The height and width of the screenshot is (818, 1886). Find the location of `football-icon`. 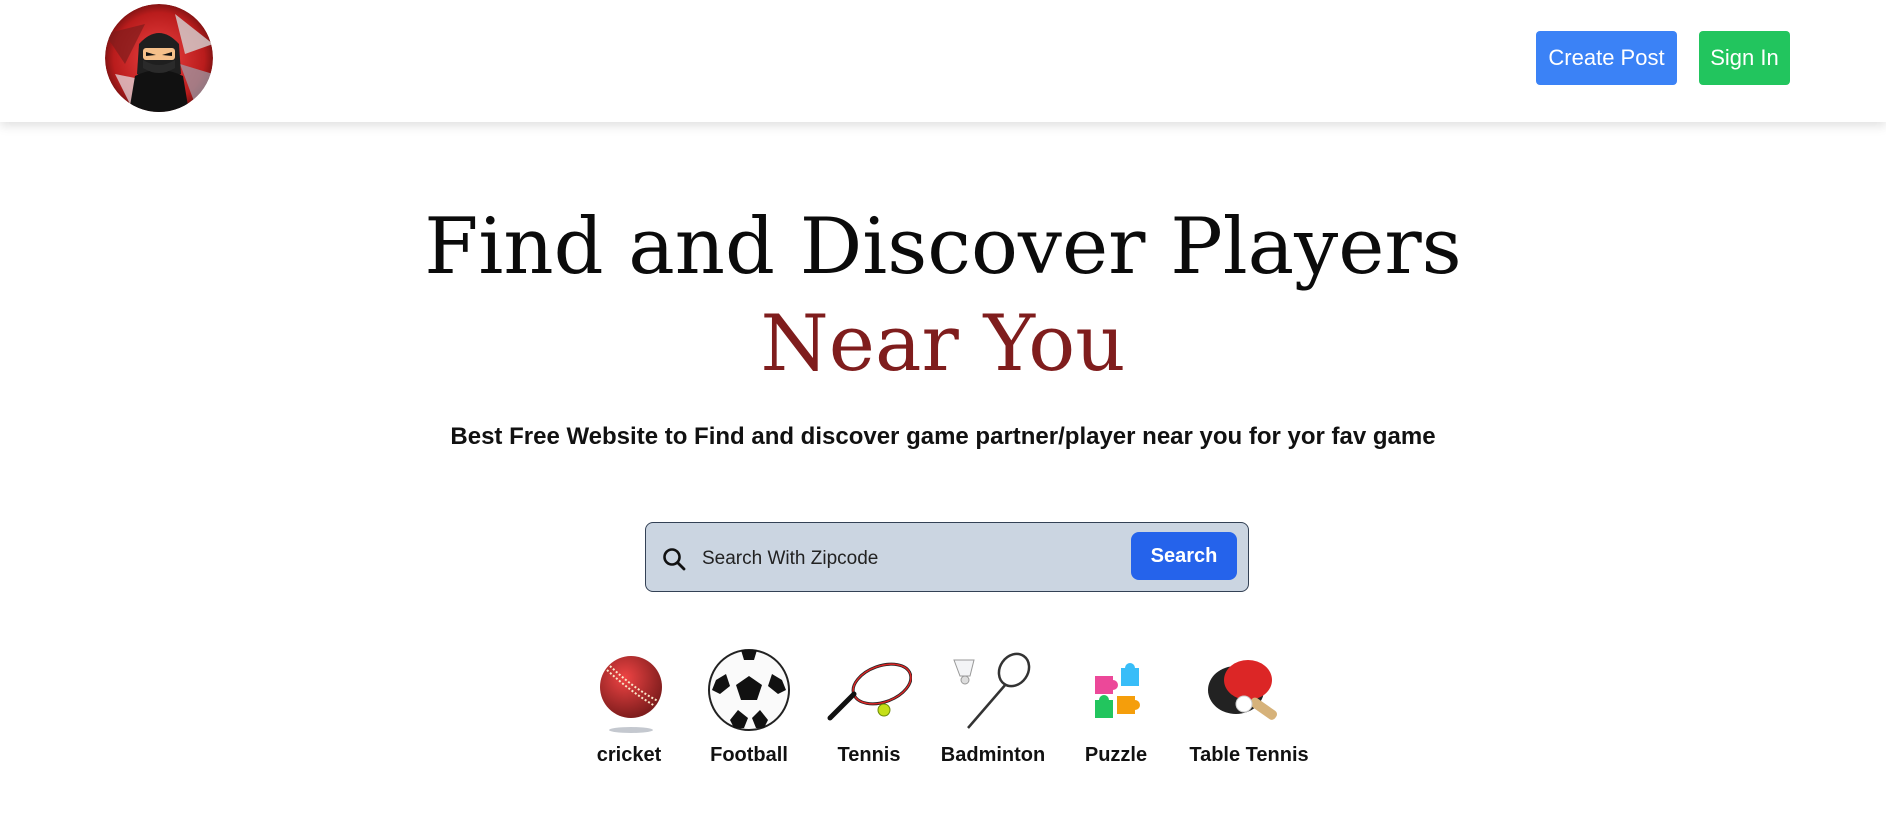

football-icon is located at coordinates (751, 691).